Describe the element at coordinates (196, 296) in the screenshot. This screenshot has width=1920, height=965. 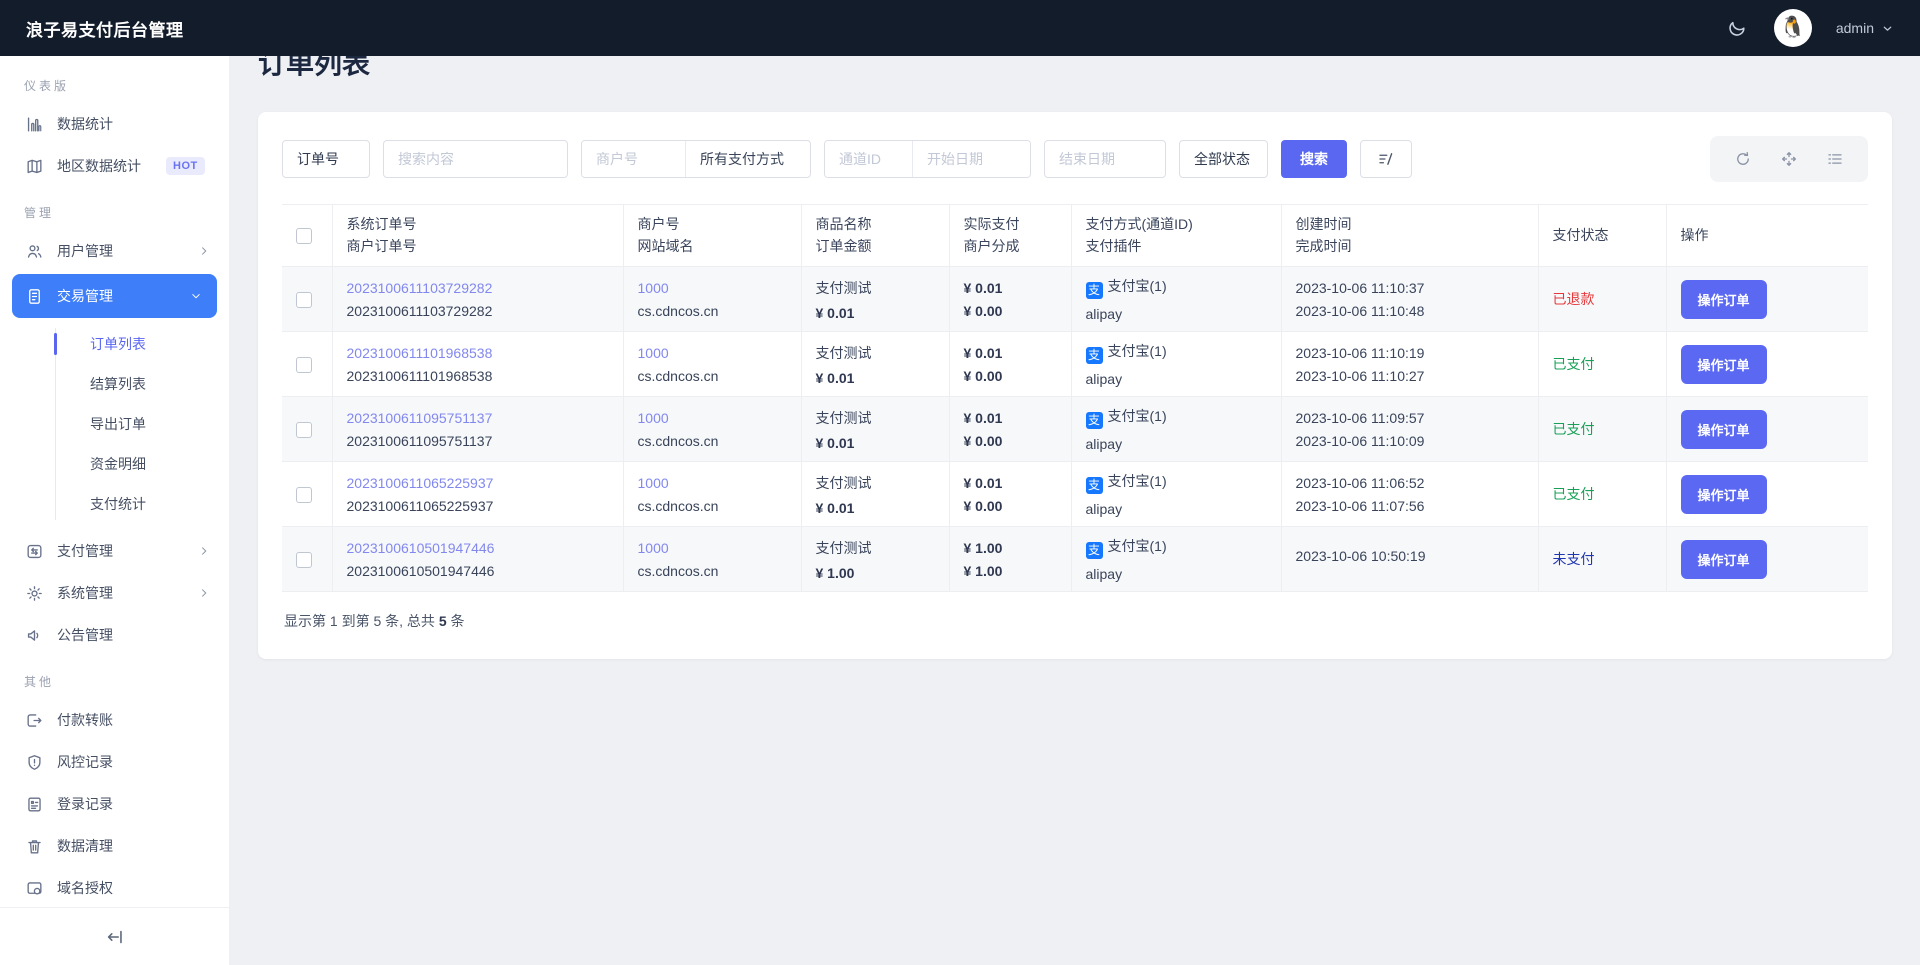
I see `chevron-down-icon` at that location.